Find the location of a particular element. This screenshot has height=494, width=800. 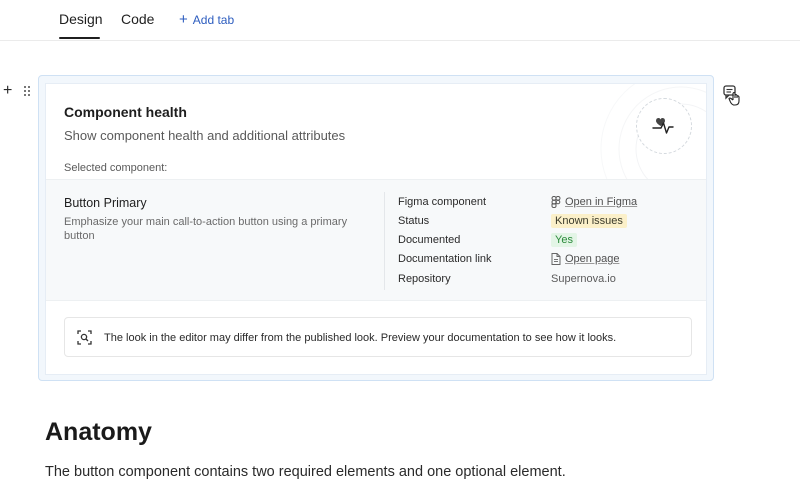

comment-icon is located at coordinates (731, 95).